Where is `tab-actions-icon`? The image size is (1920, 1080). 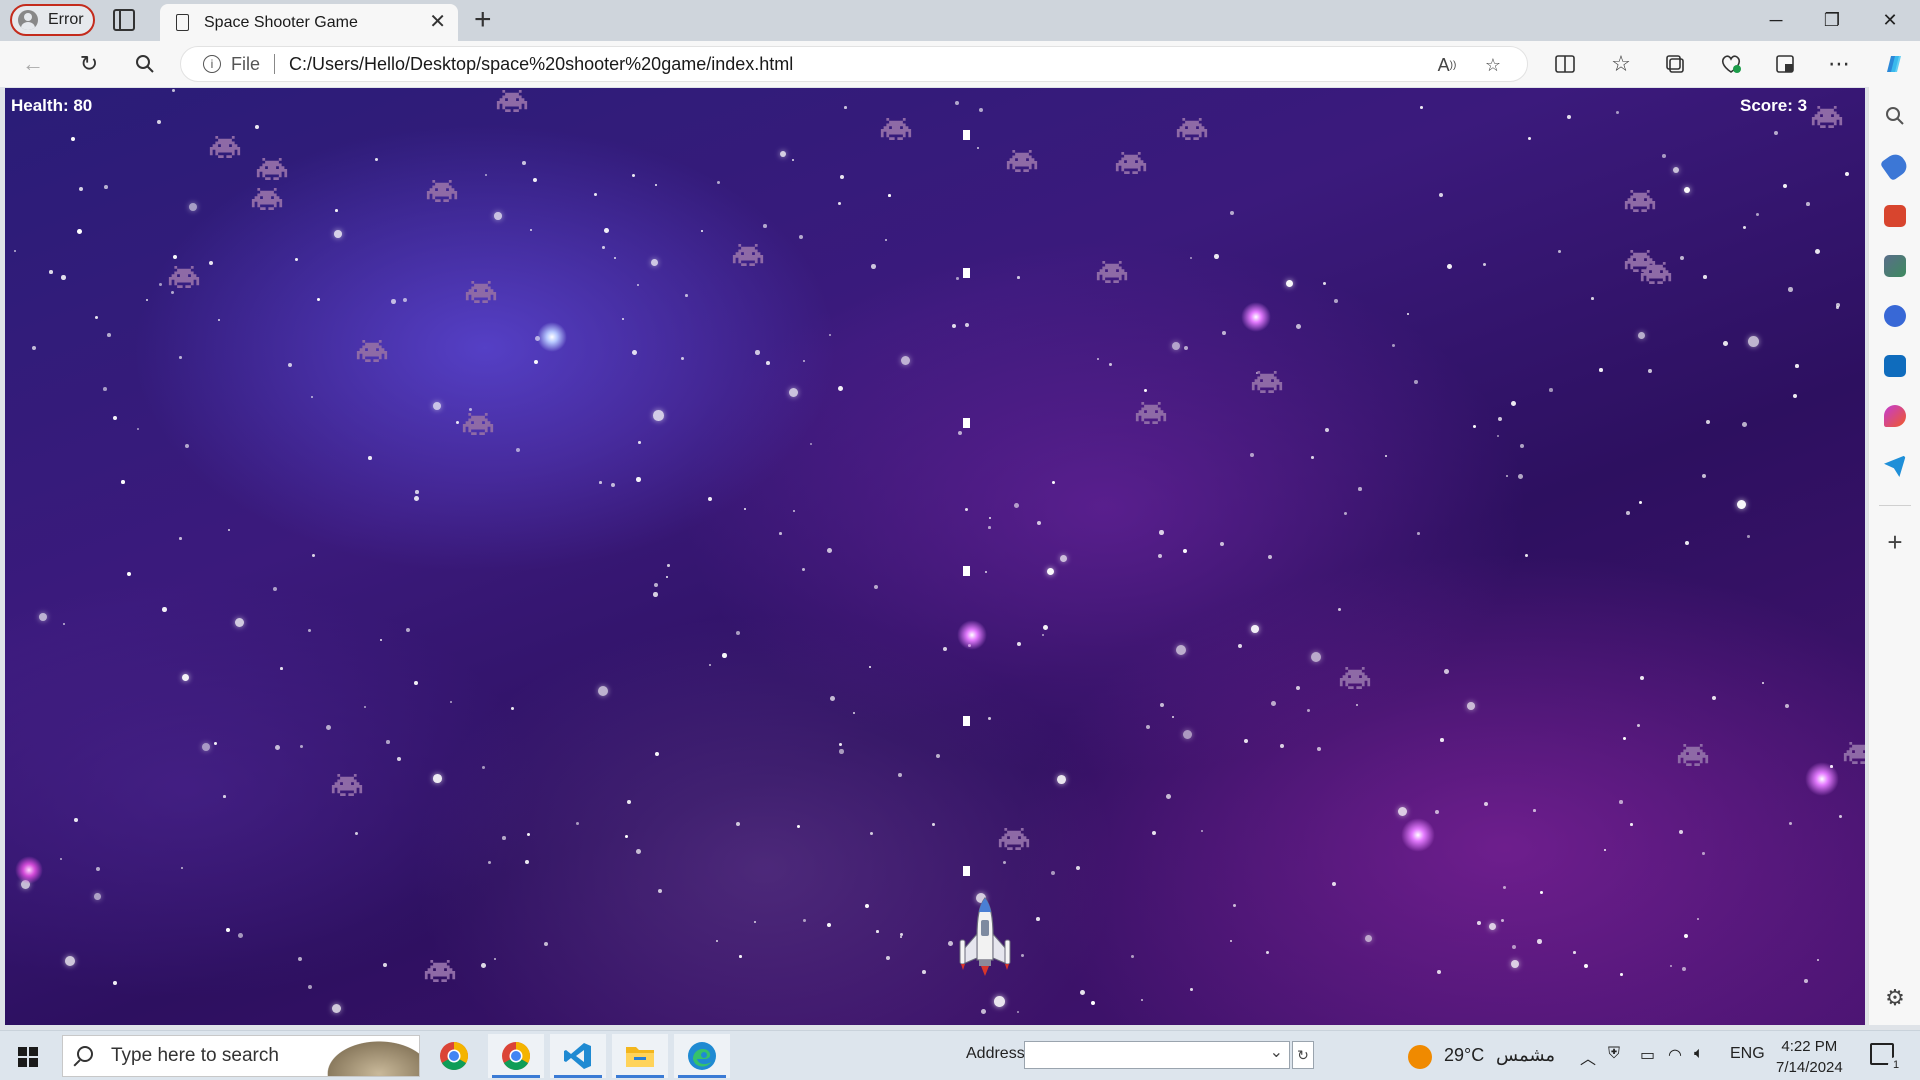
tab-actions-icon is located at coordinates (124, 20).